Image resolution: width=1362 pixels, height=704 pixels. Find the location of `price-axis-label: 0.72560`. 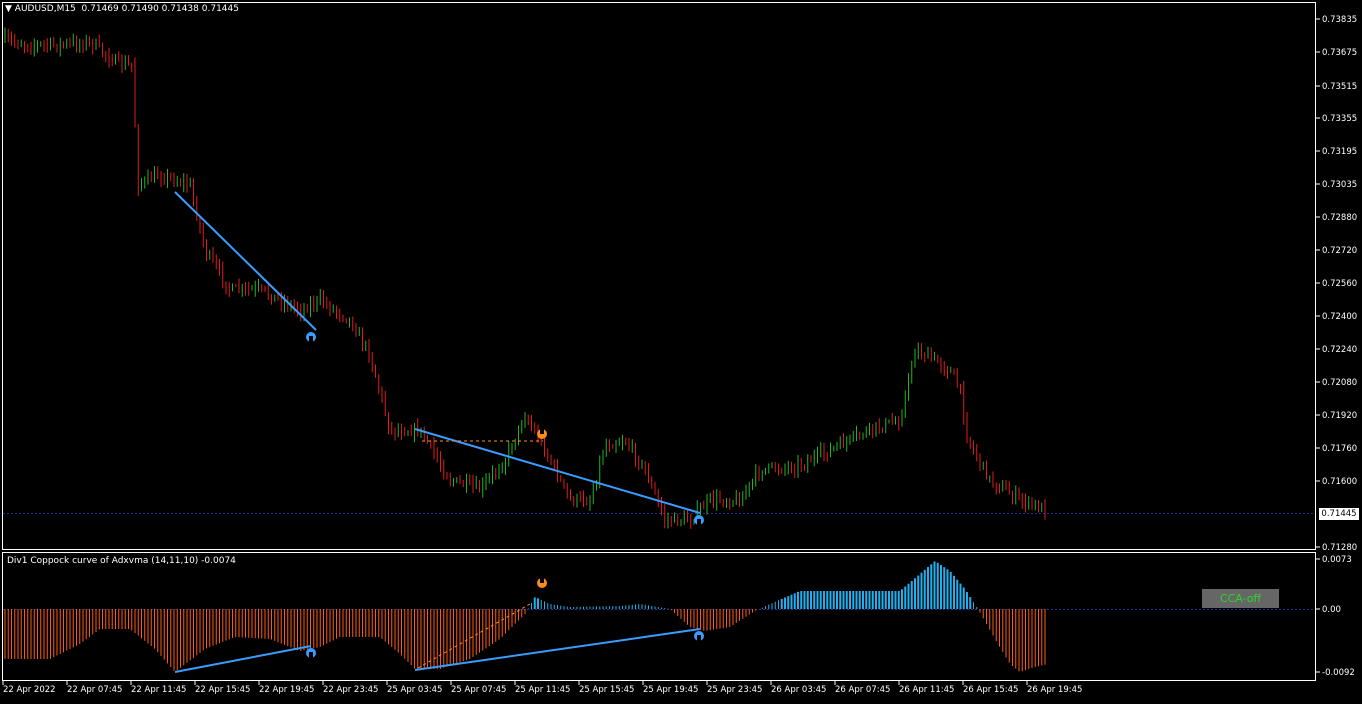

price-axis-label: 0.72560 is located at coordinates (1339, 284).